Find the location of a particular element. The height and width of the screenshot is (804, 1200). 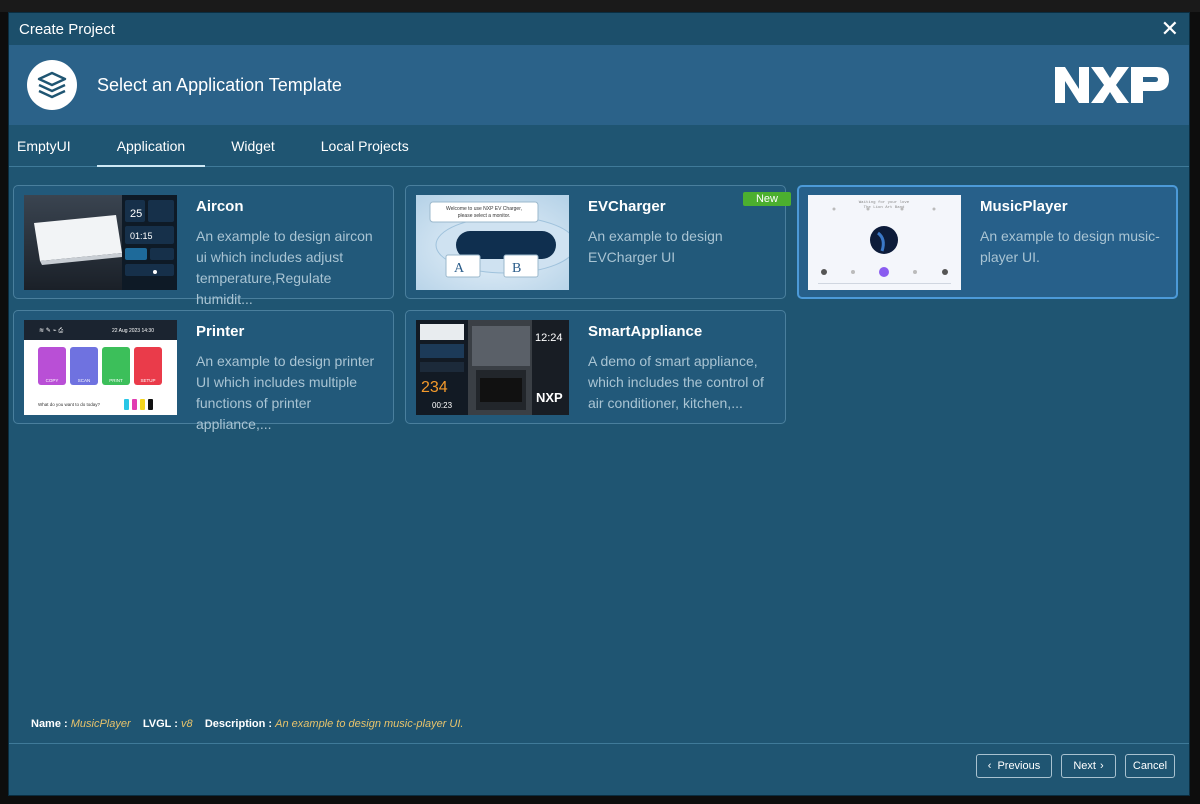

printer-thumb-date: 22 Aug 2023 14:30 is located at coordinates (133, 331).